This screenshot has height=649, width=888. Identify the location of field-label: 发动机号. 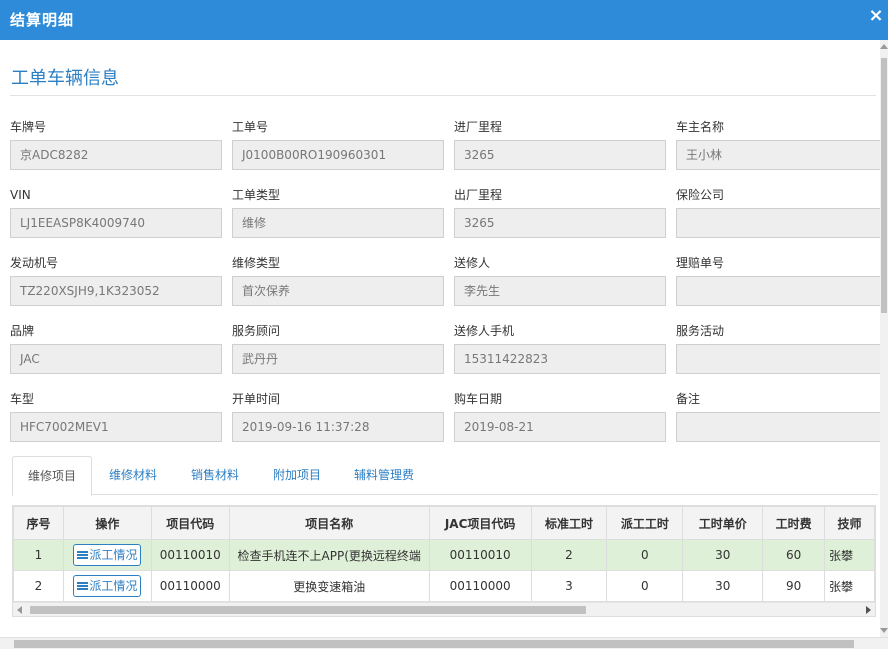
(34, 263).